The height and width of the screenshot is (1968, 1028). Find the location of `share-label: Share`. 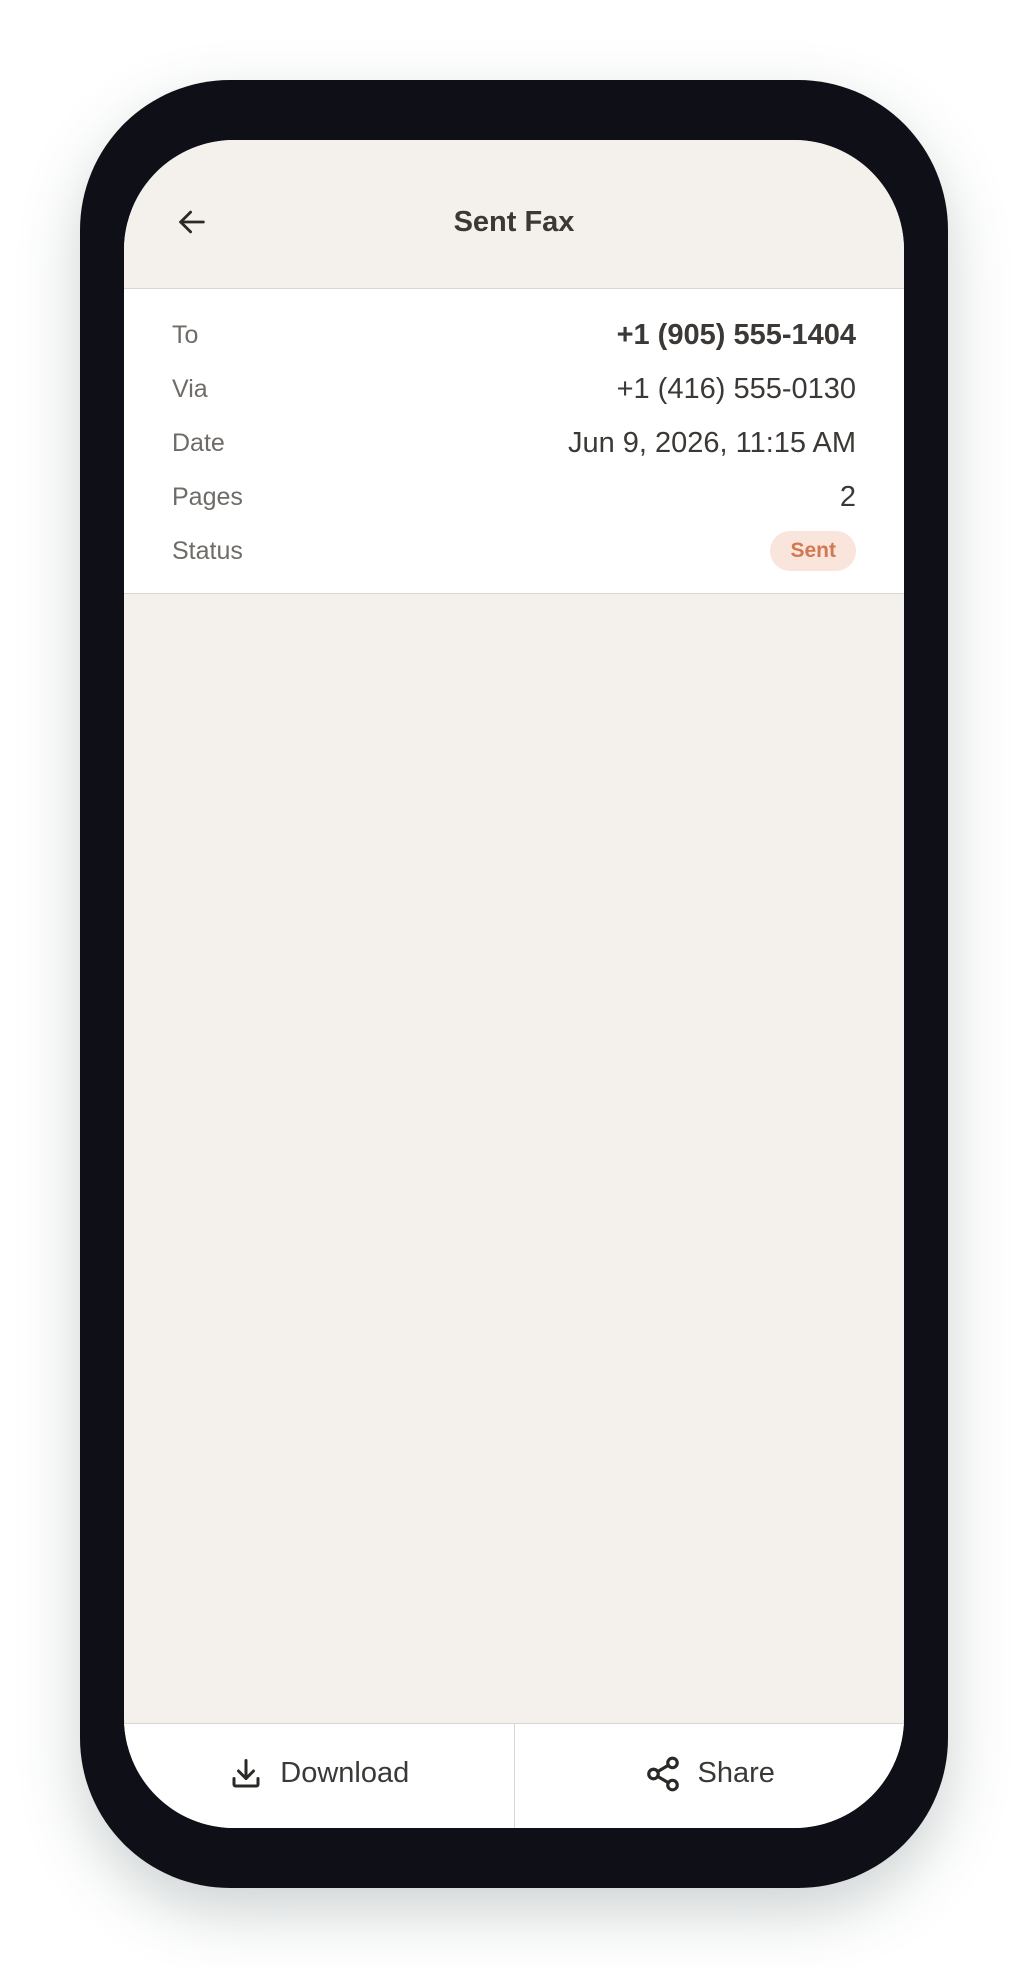

share-label: Share is located at coordinates (736, 1773).